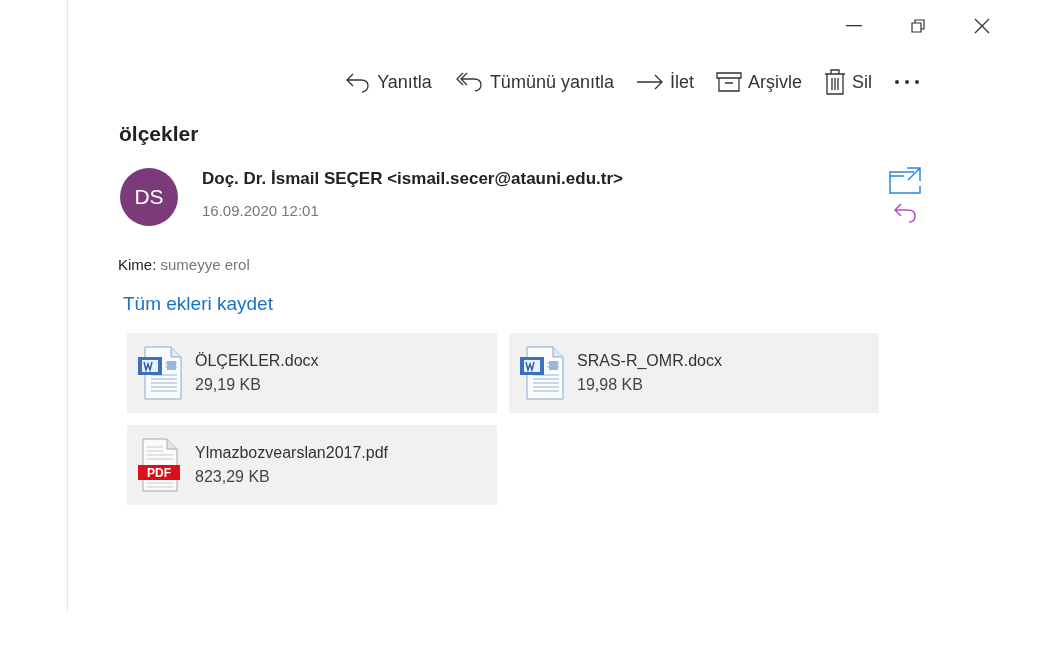  What do you see at coordinates (533, 82) in the screenshot?
I see `reply-all-button: Tümünü yanıtla` at bounding box center [533, 82].